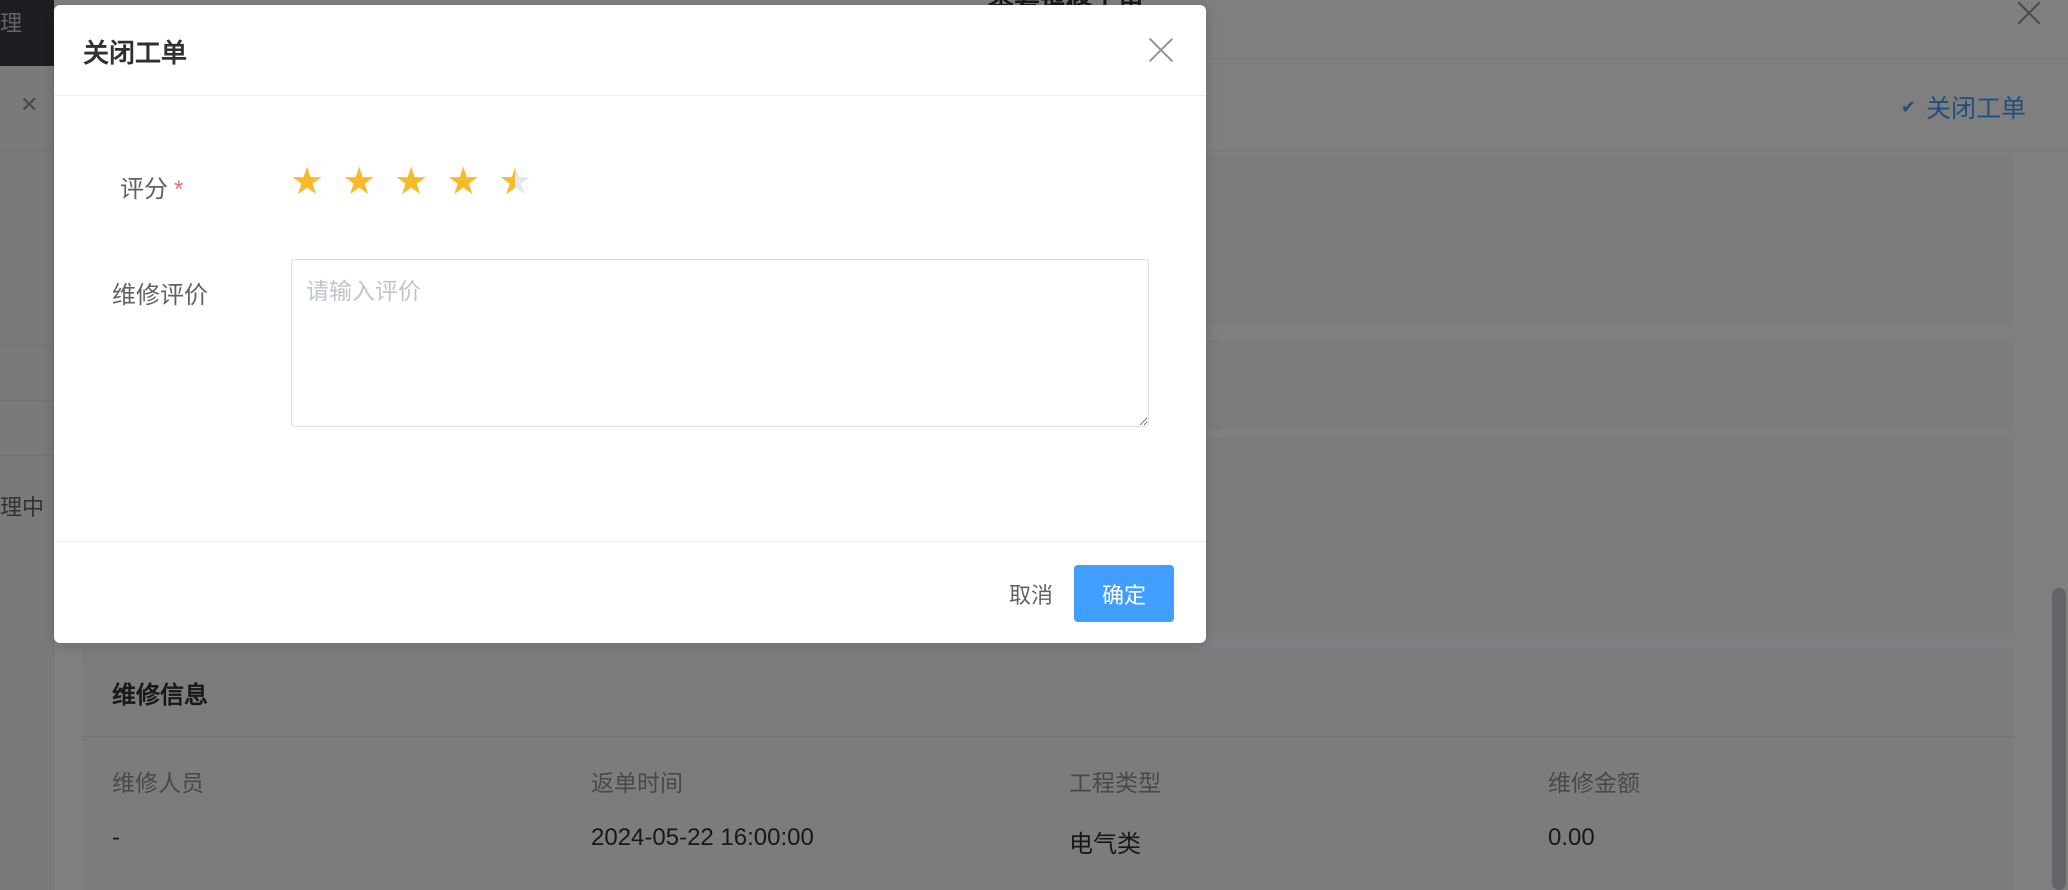 The width and height of the screenshot is (2068, 890). I want to click on comment-textarea, so click(720, 343).